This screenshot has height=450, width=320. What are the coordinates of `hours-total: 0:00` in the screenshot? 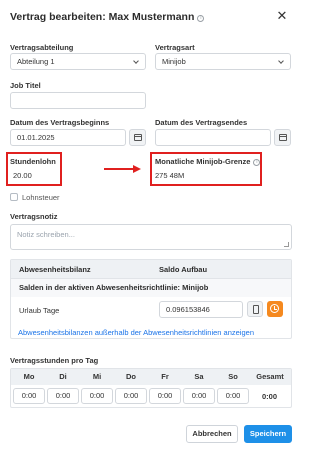 It's located at (270, 396).